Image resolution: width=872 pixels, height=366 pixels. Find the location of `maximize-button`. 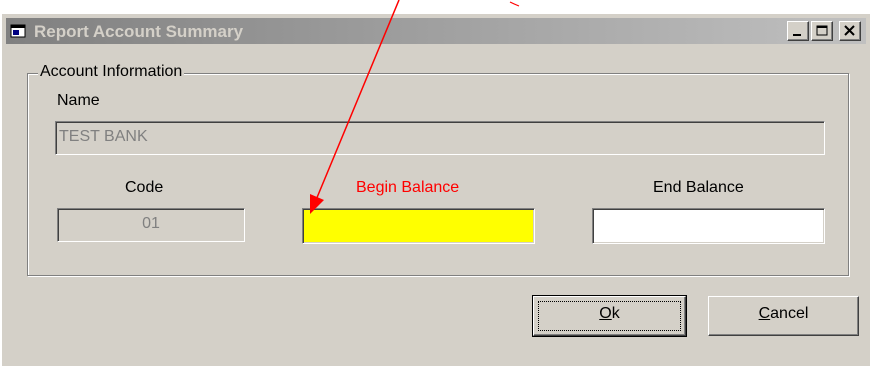

maximize-button is located at coordinates (822, 31).